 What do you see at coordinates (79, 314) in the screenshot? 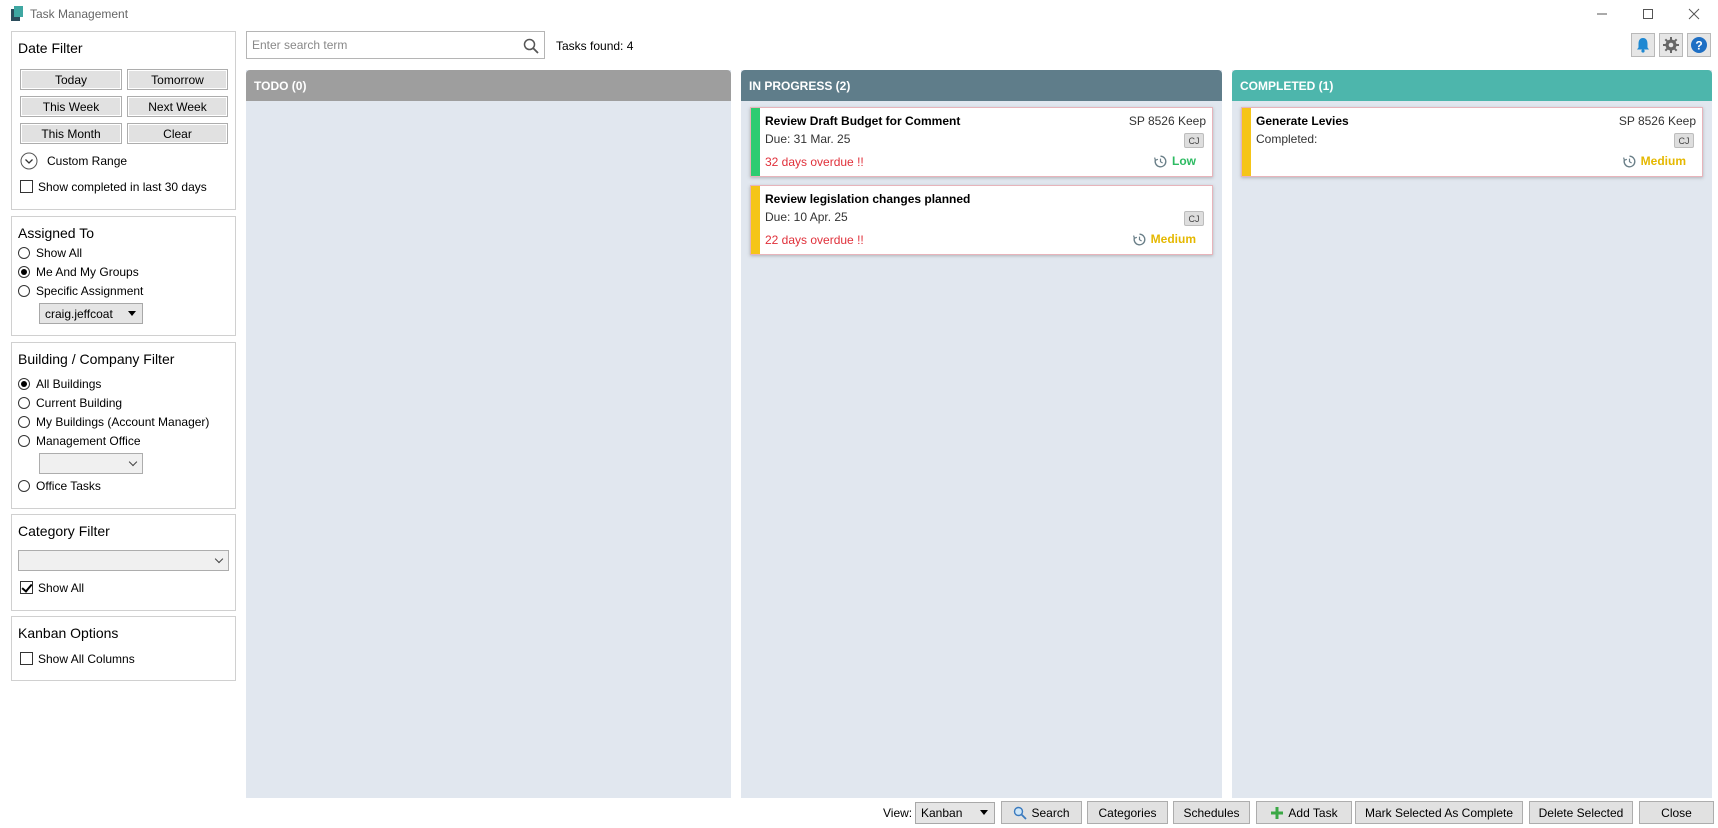
I see `assigned-user-value: craig.jeffcoat` at bounding box center [79, 314].